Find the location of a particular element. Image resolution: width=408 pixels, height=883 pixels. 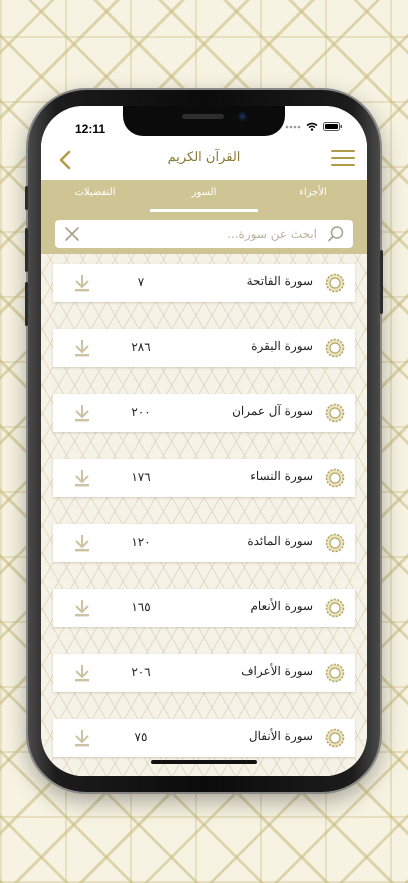

hamburger-menu-icon is located at coordinates (343, 160).